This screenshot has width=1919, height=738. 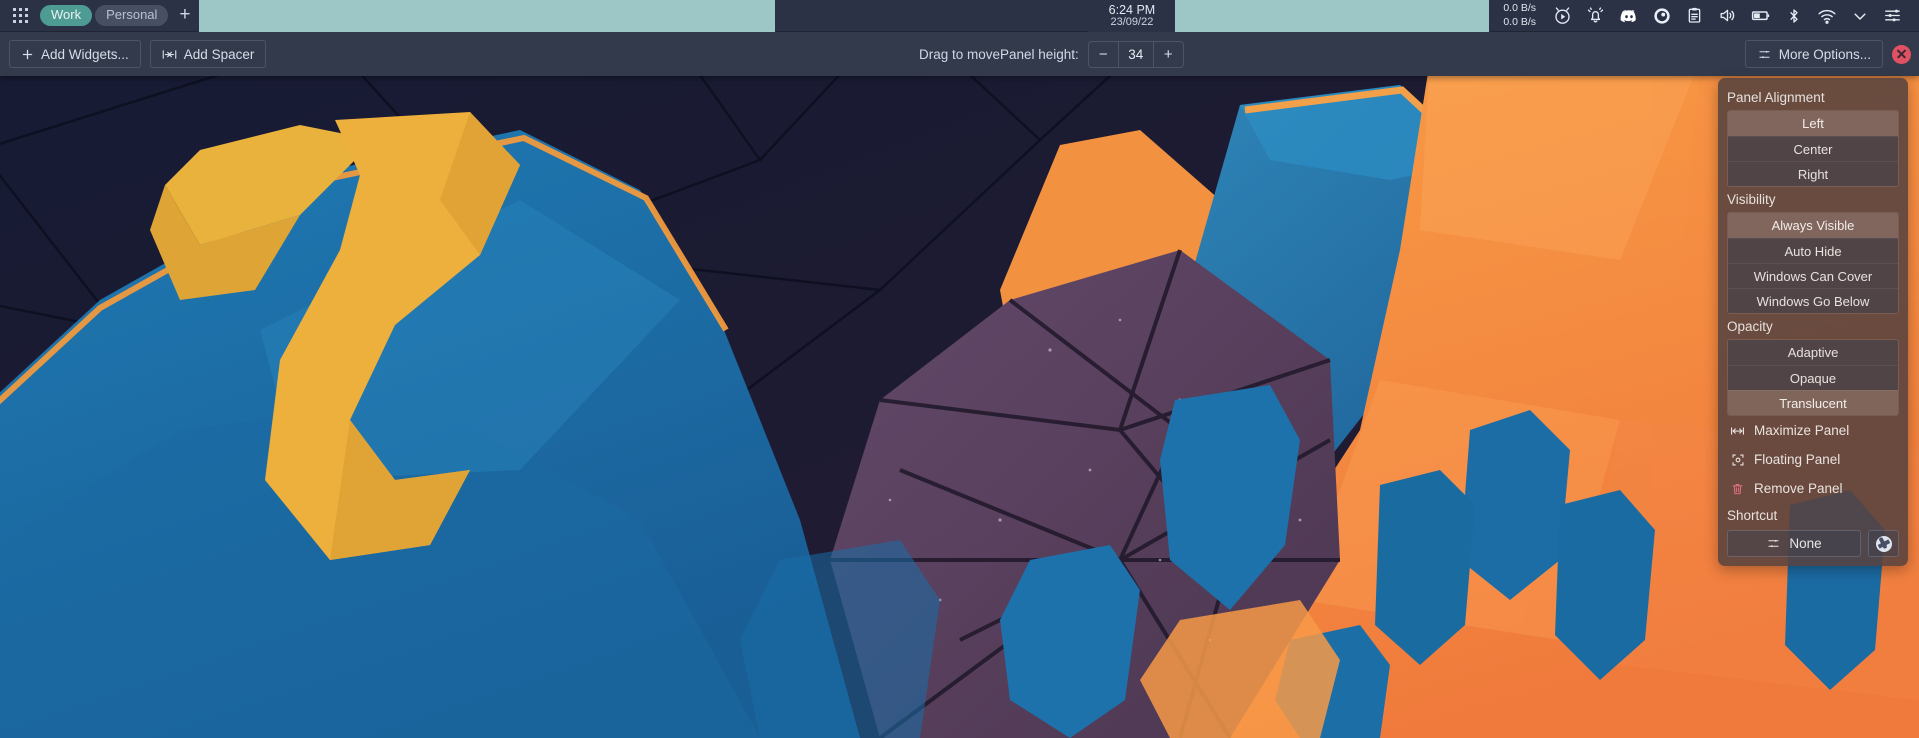 I want to click on task-manager-area, so click(x=643, y=16).